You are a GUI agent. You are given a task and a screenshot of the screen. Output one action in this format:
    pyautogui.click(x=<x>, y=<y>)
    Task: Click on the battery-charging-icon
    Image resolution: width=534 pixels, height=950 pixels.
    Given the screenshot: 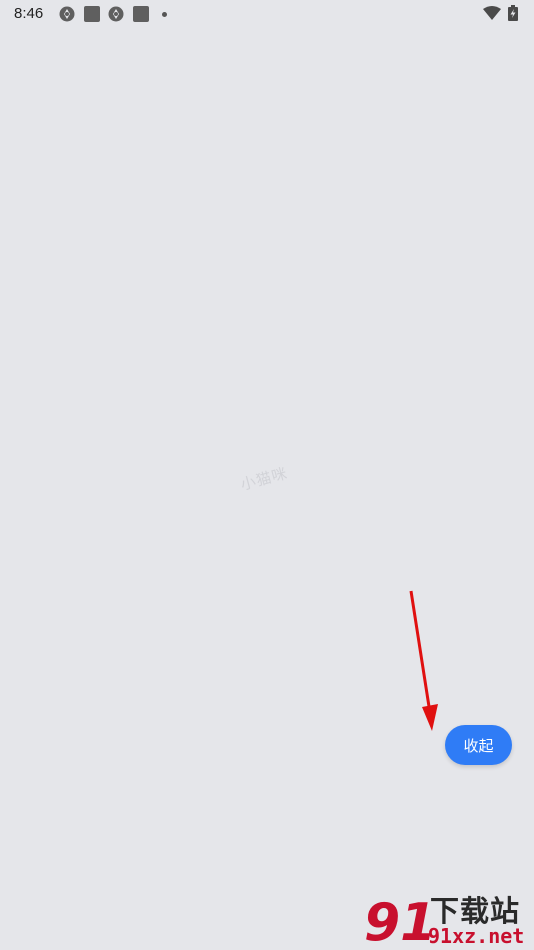 What is the action you would take?
    pyautogui.click(x=513, y=13)
    